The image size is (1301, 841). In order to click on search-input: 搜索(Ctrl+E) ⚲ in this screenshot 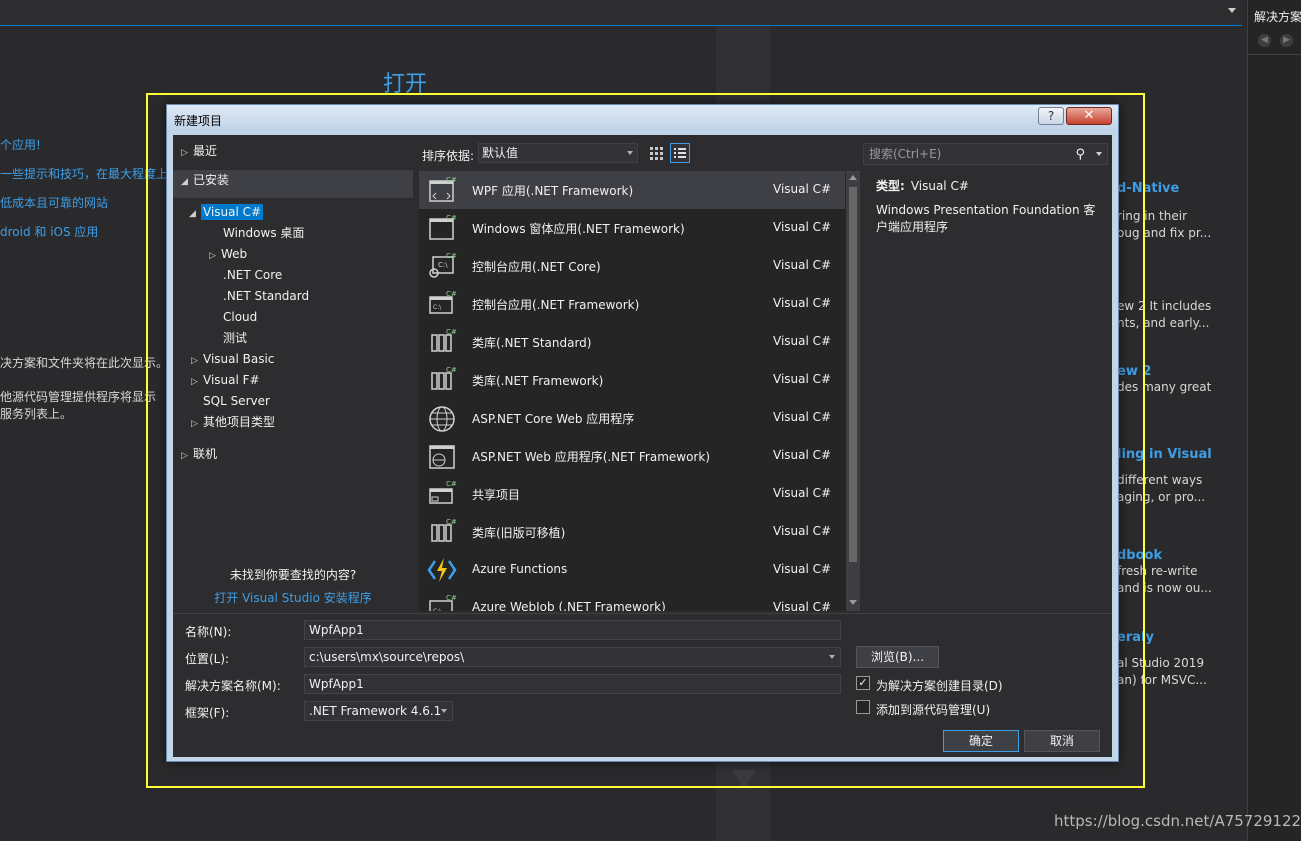, I will do `click(985, 154)`.